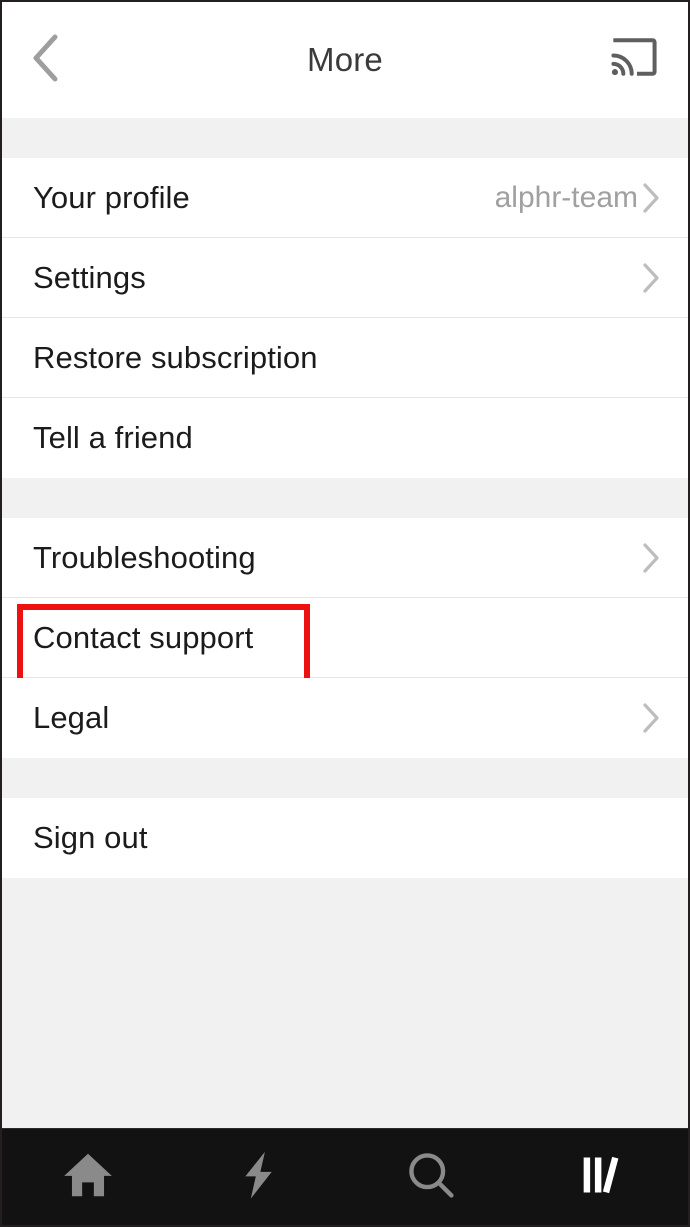 The width and height of the screenshot is (690, 1227). Describe the element at coordinates (71, 717) in the screenshot. I see `list-item-label: Legal` at that location.